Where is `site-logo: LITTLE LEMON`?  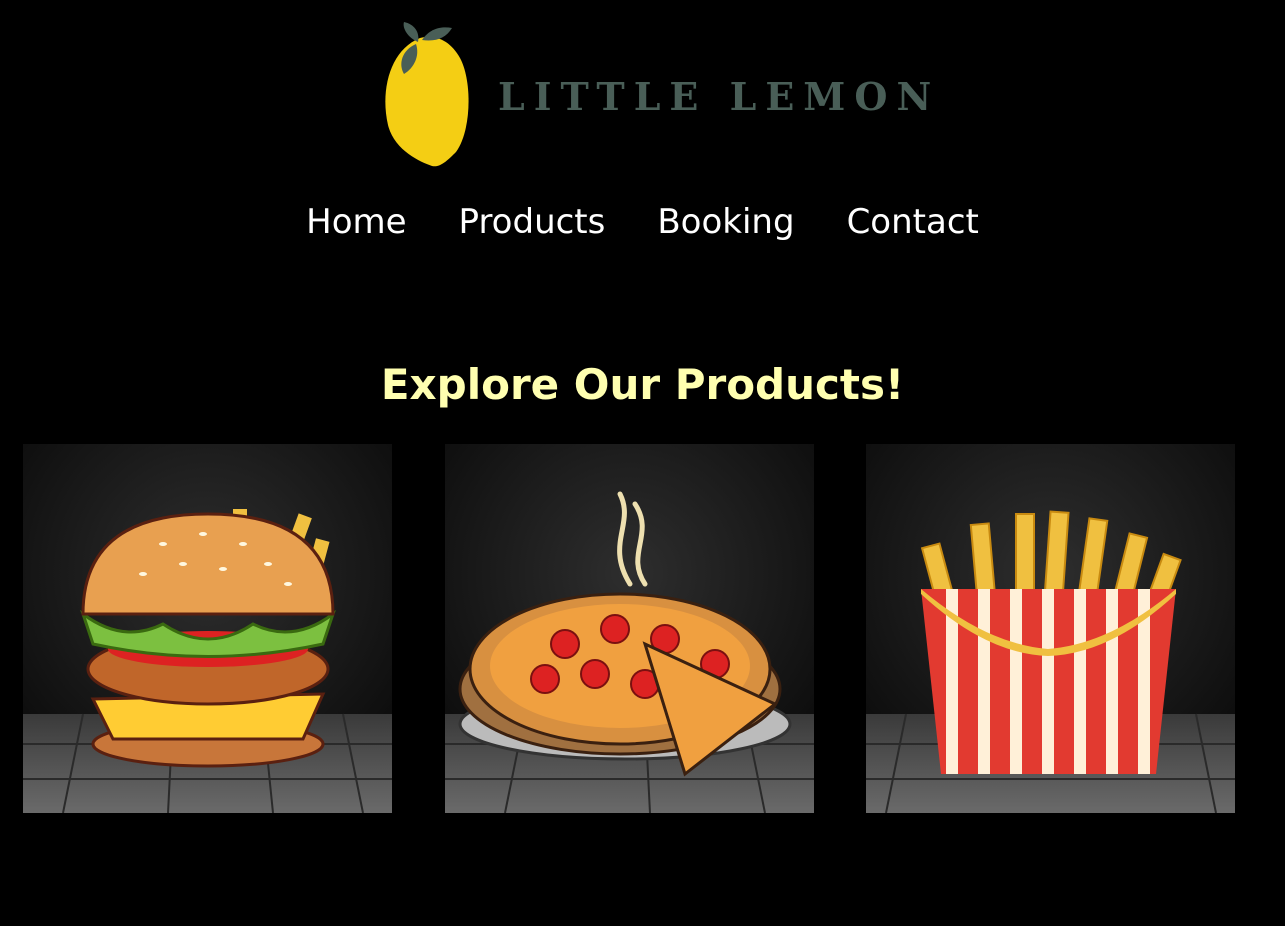 site-logo: LITTLE LEMON is located at coordinates (655, 95).